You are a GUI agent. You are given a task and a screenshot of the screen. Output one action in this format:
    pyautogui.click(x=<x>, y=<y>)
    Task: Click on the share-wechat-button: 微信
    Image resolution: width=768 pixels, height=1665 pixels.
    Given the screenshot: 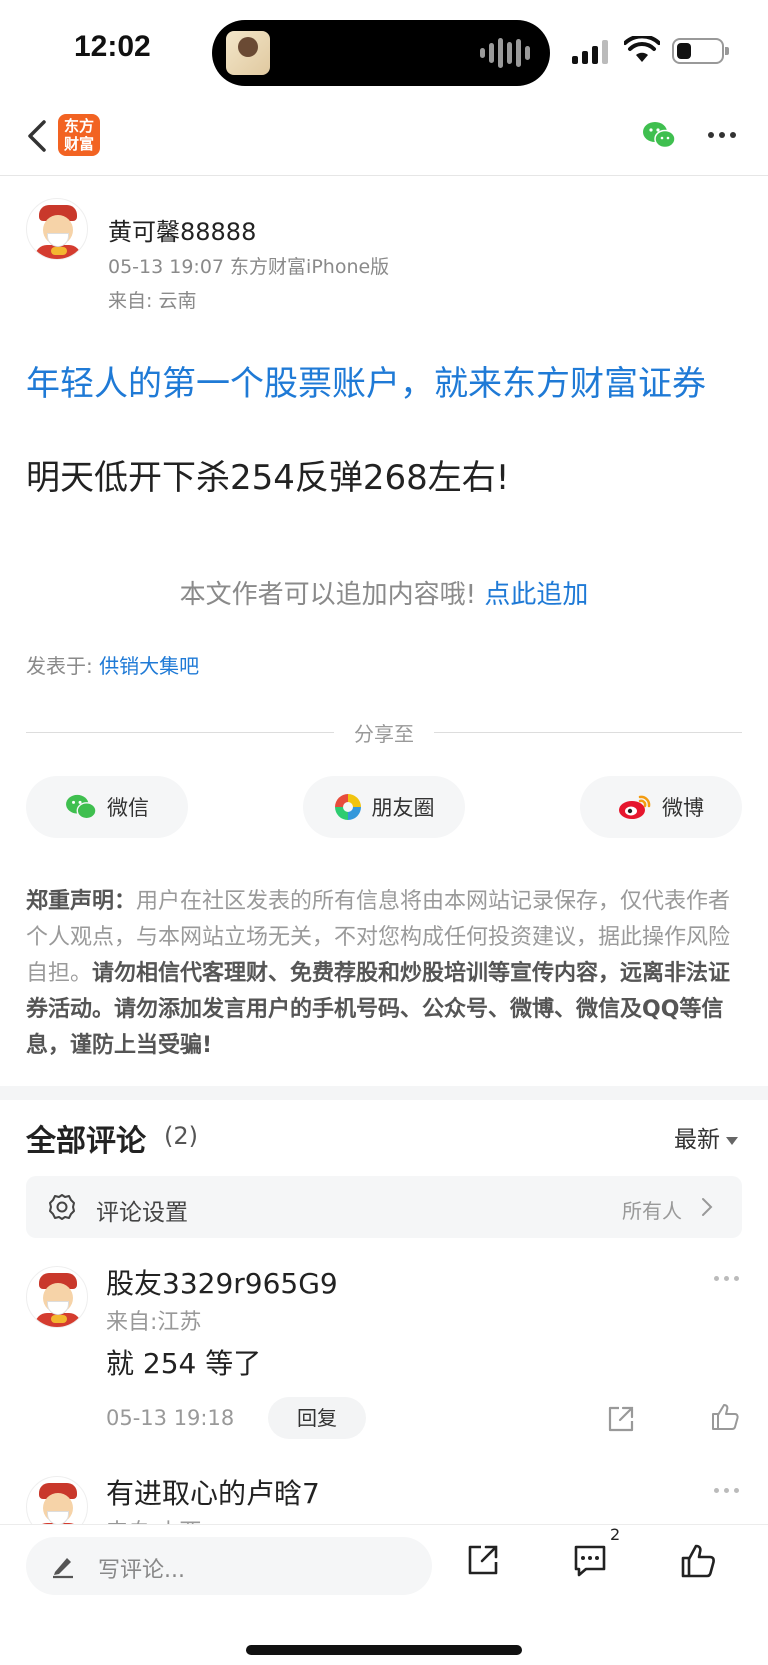 What is the action you would take?
    pyautogui.click(x=107, y=807)
    